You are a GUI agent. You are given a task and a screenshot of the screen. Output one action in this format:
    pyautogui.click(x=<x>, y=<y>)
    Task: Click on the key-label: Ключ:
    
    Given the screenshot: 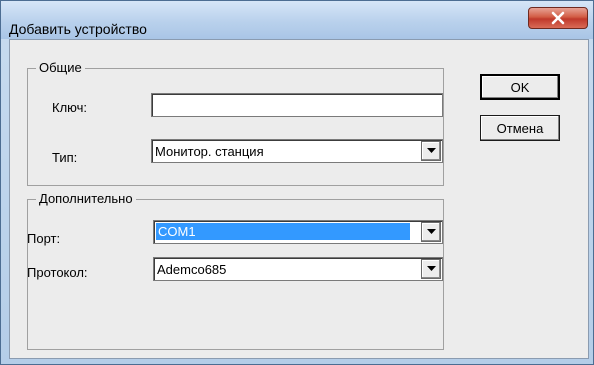 What is the action you would take?
    pyautogui.click(x=70, y=107)
    